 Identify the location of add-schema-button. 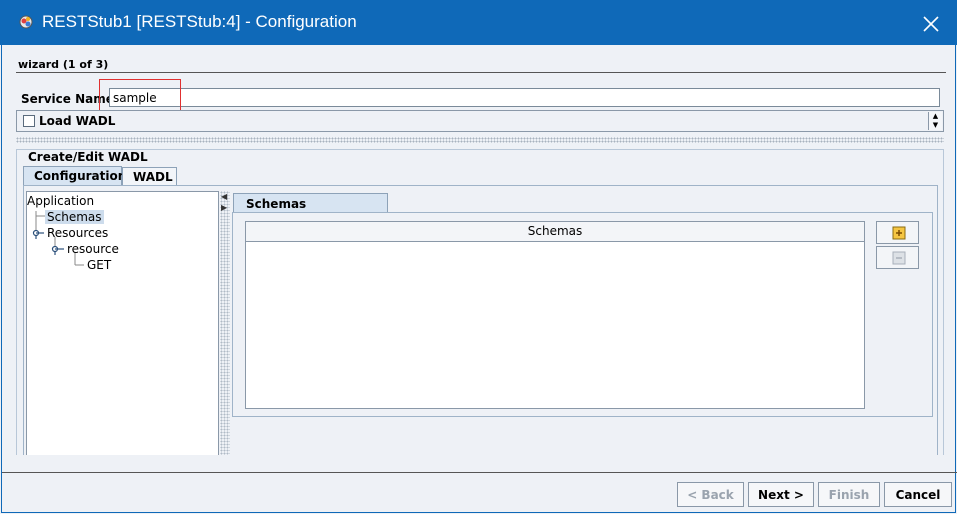
(897, 232).